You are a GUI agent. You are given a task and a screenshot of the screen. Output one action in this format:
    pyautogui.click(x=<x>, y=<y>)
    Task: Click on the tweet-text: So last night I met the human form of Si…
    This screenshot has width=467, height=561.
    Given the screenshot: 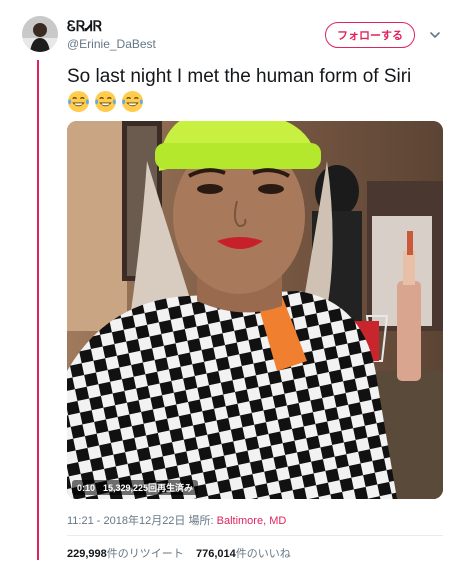 What is the action you would take?
    pyautogui.click(x=239, y=76)
    